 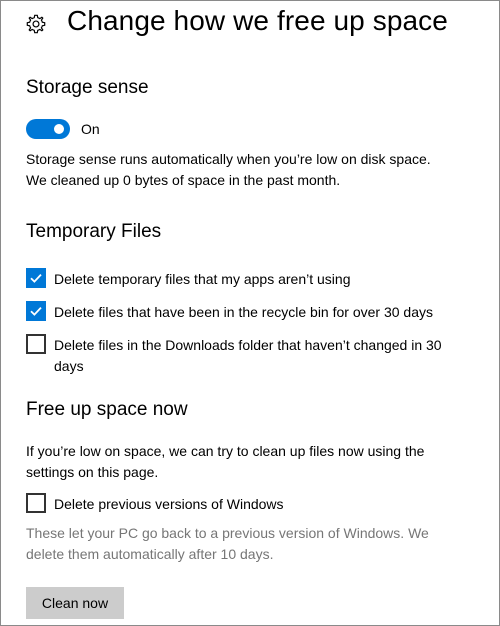 I want to click on storage-sense-toggle, so click(x=48, y=129).